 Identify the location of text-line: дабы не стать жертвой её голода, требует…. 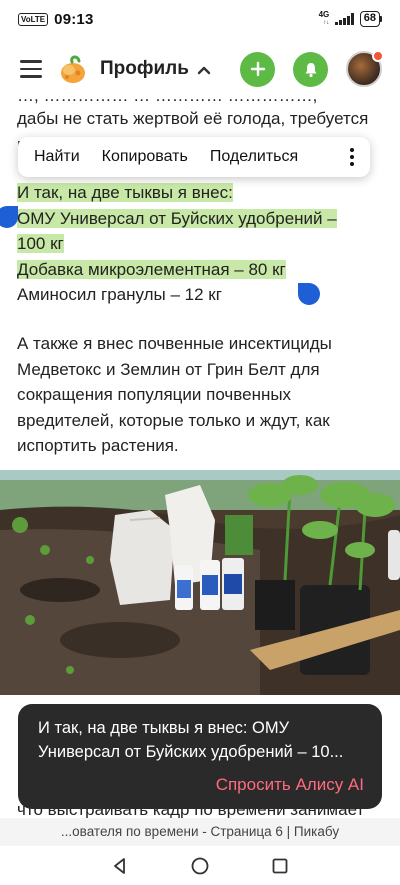
(193, 118).